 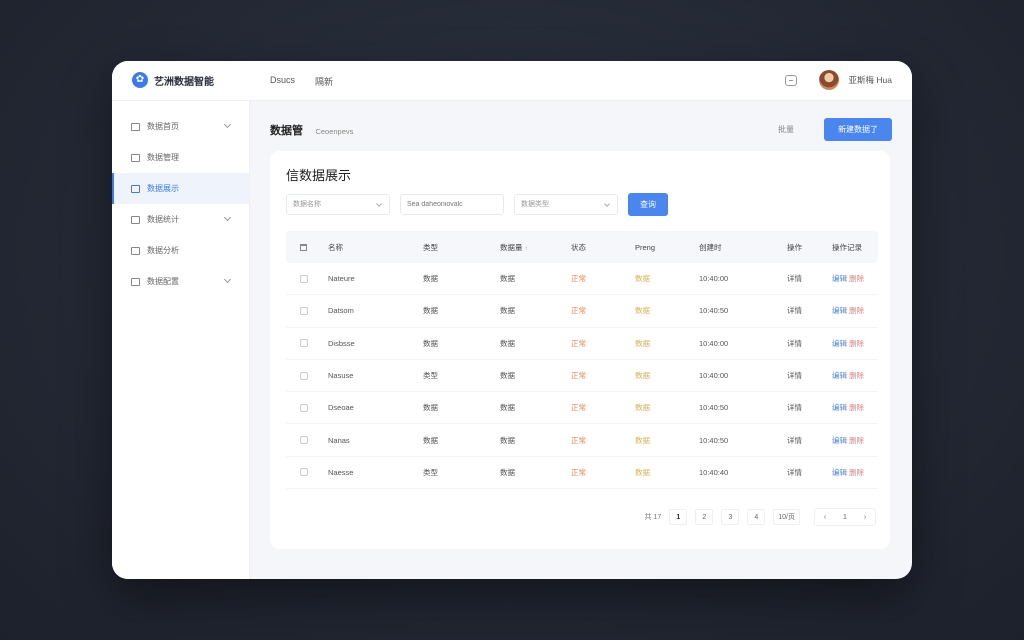 What do you see at coordinates (582, 376) in the screenshot?
I see `table-row: Nasuse 类型 数据 正常 数据 10:40:00 详情 编辑 删除` at bounding box center [582, 376].